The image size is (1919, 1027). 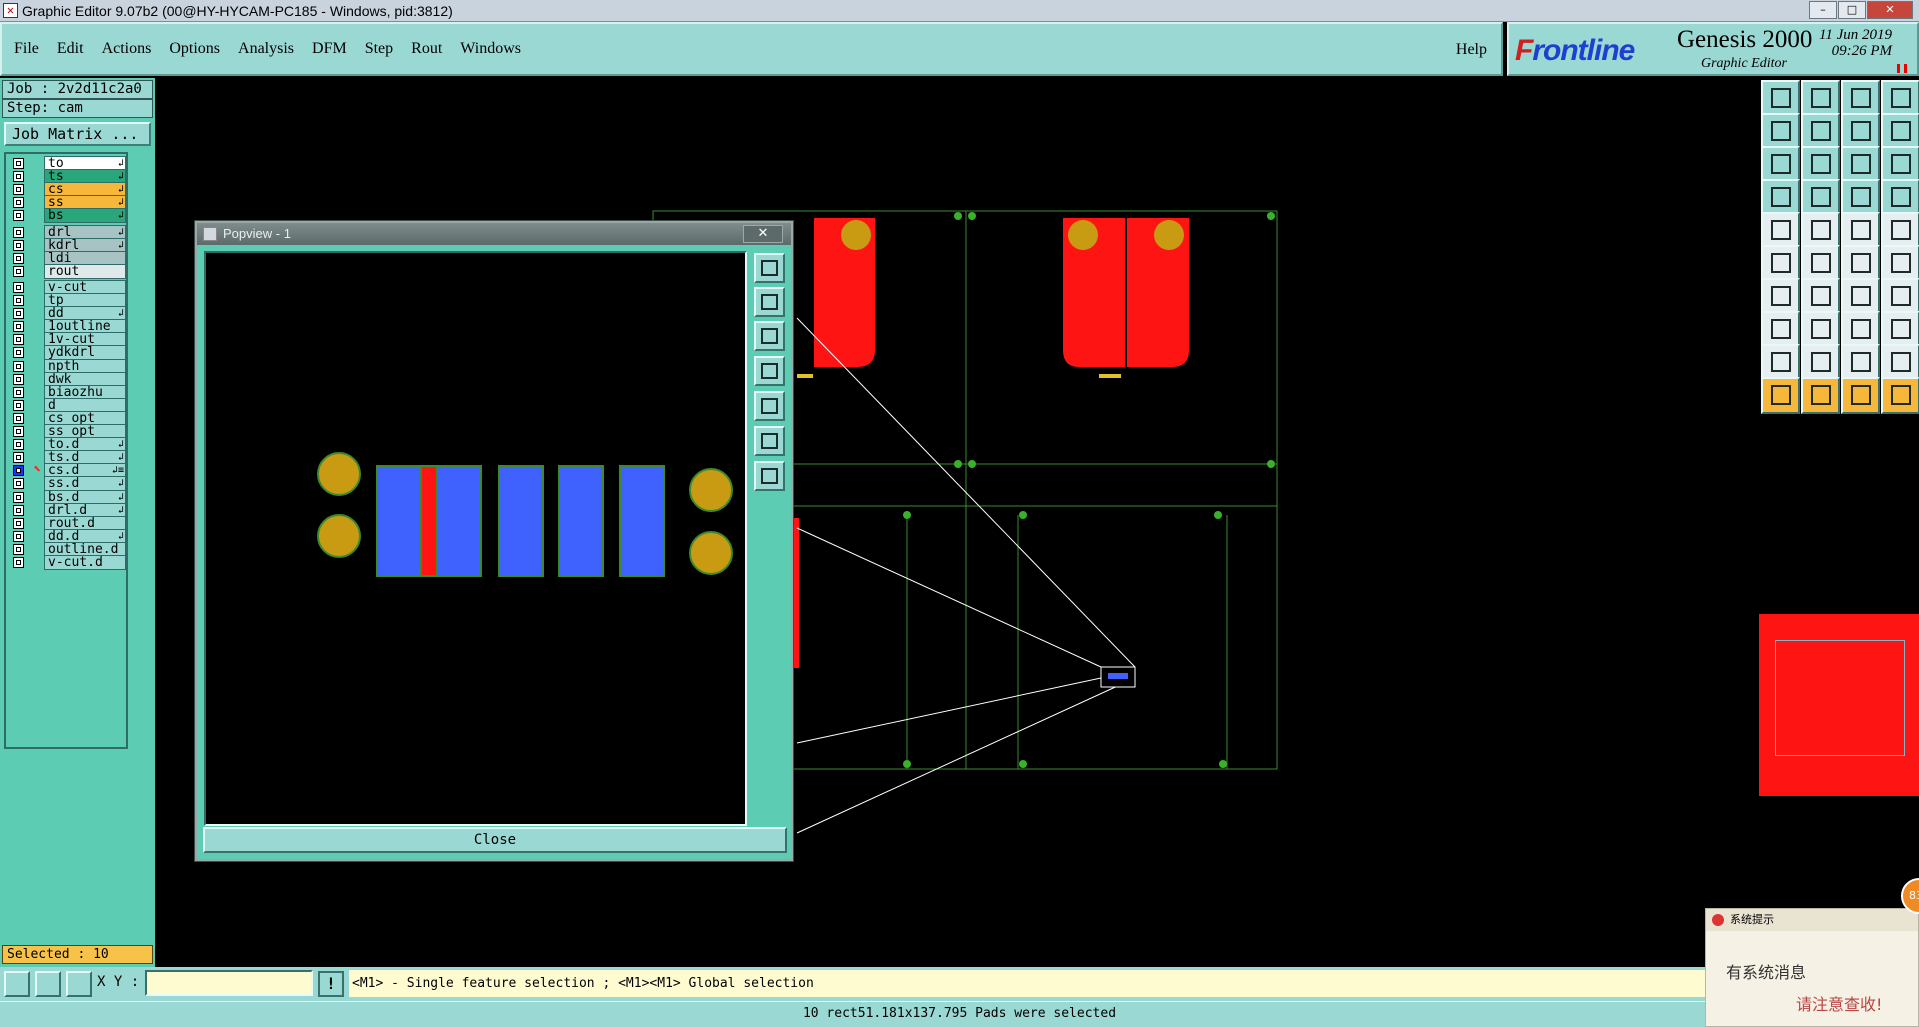 I want to click on center-icon, so click(x=1820, y=164).